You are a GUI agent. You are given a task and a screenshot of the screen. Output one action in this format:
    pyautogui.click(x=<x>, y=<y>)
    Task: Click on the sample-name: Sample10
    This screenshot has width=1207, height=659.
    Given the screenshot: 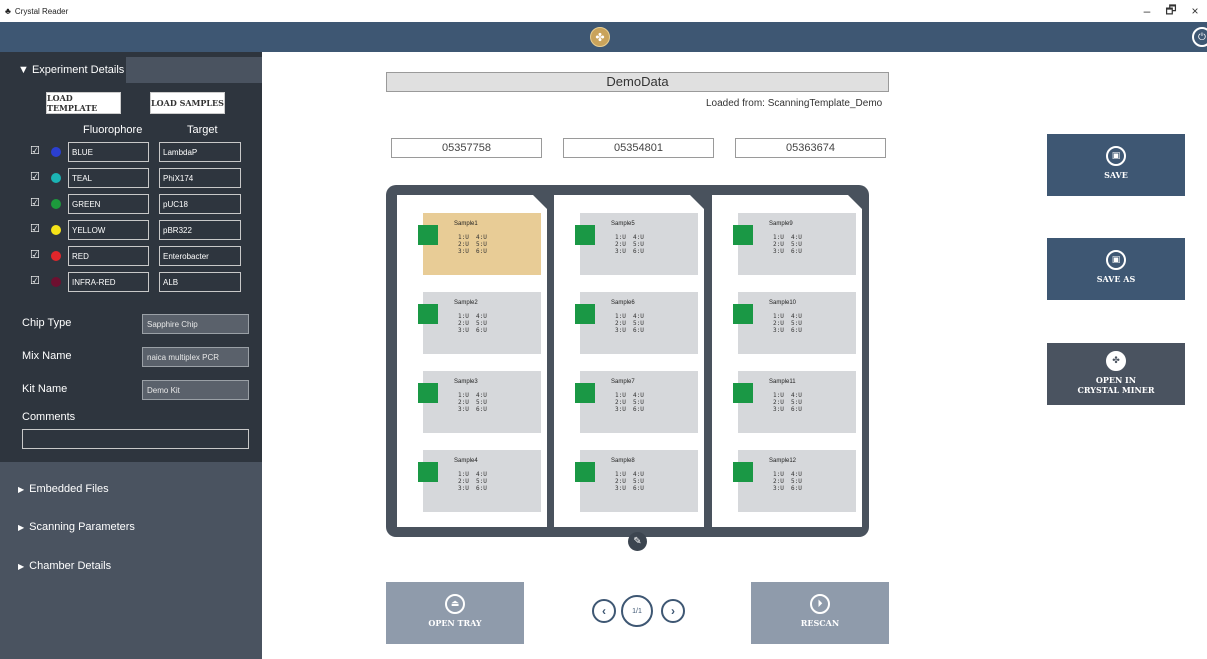 What is the action you would take?
    pyautogui.click(x=783, y=303)
    